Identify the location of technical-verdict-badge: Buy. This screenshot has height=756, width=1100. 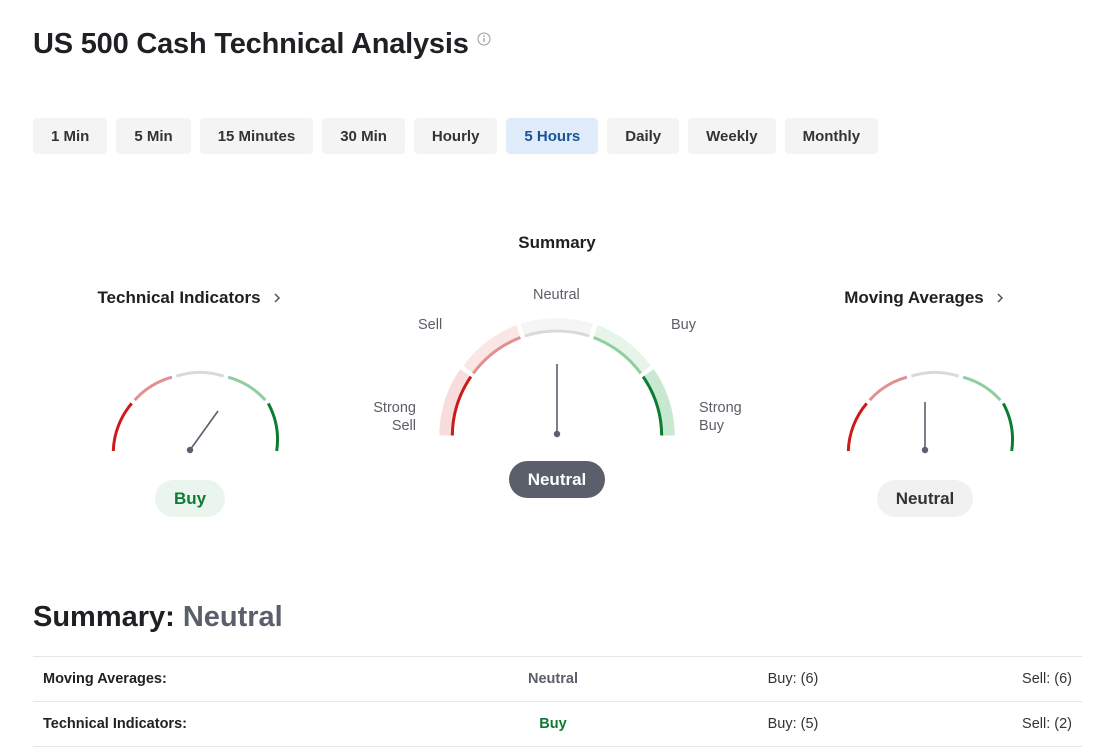
(190, 498).